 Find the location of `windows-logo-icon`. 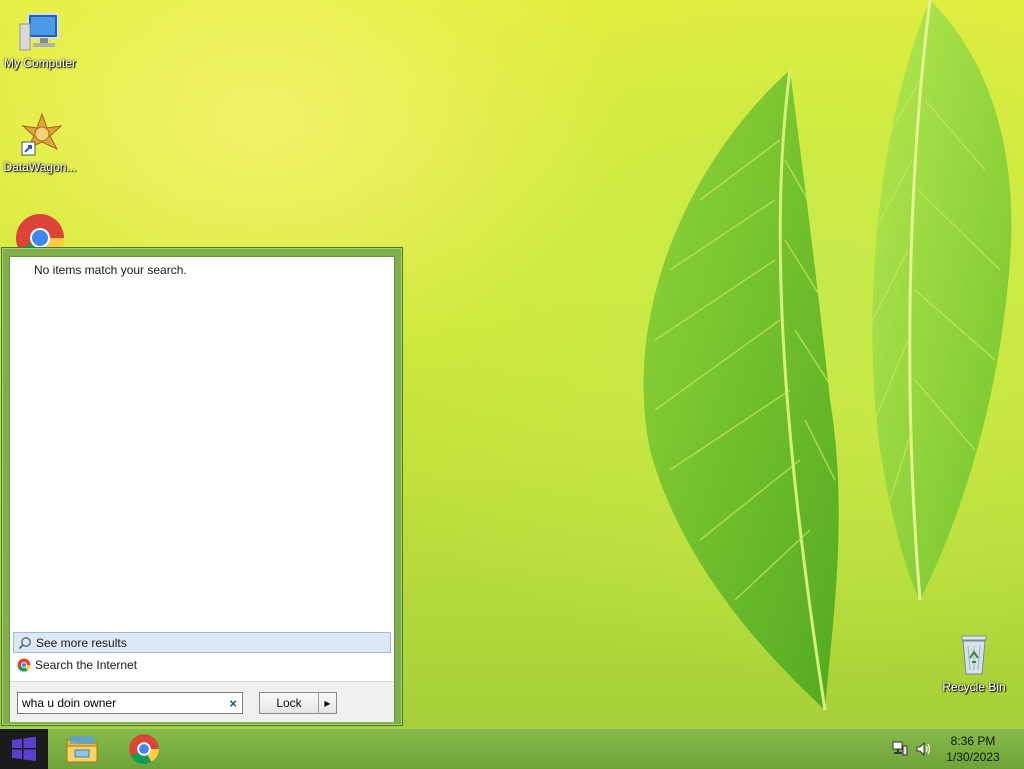

windows-logo-icon is located at coordinates (24, 748).